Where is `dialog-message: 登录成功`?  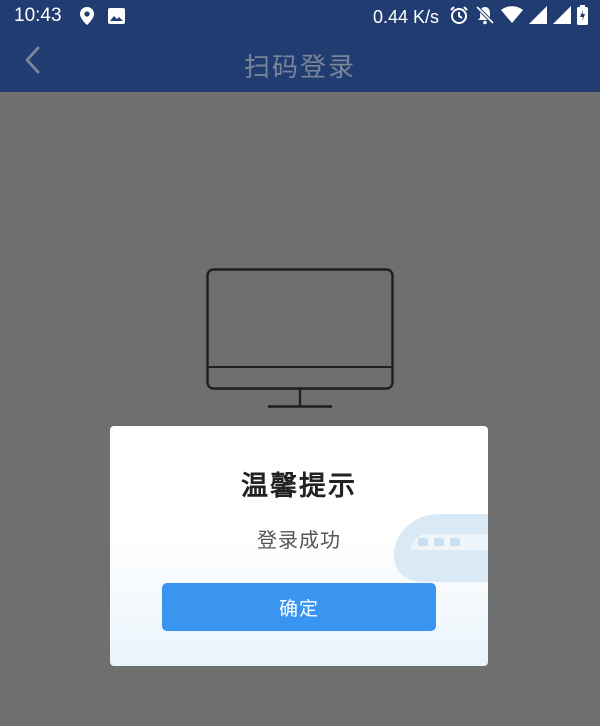 dialog-message: 登录成功 is located at coordinates (299, 540).